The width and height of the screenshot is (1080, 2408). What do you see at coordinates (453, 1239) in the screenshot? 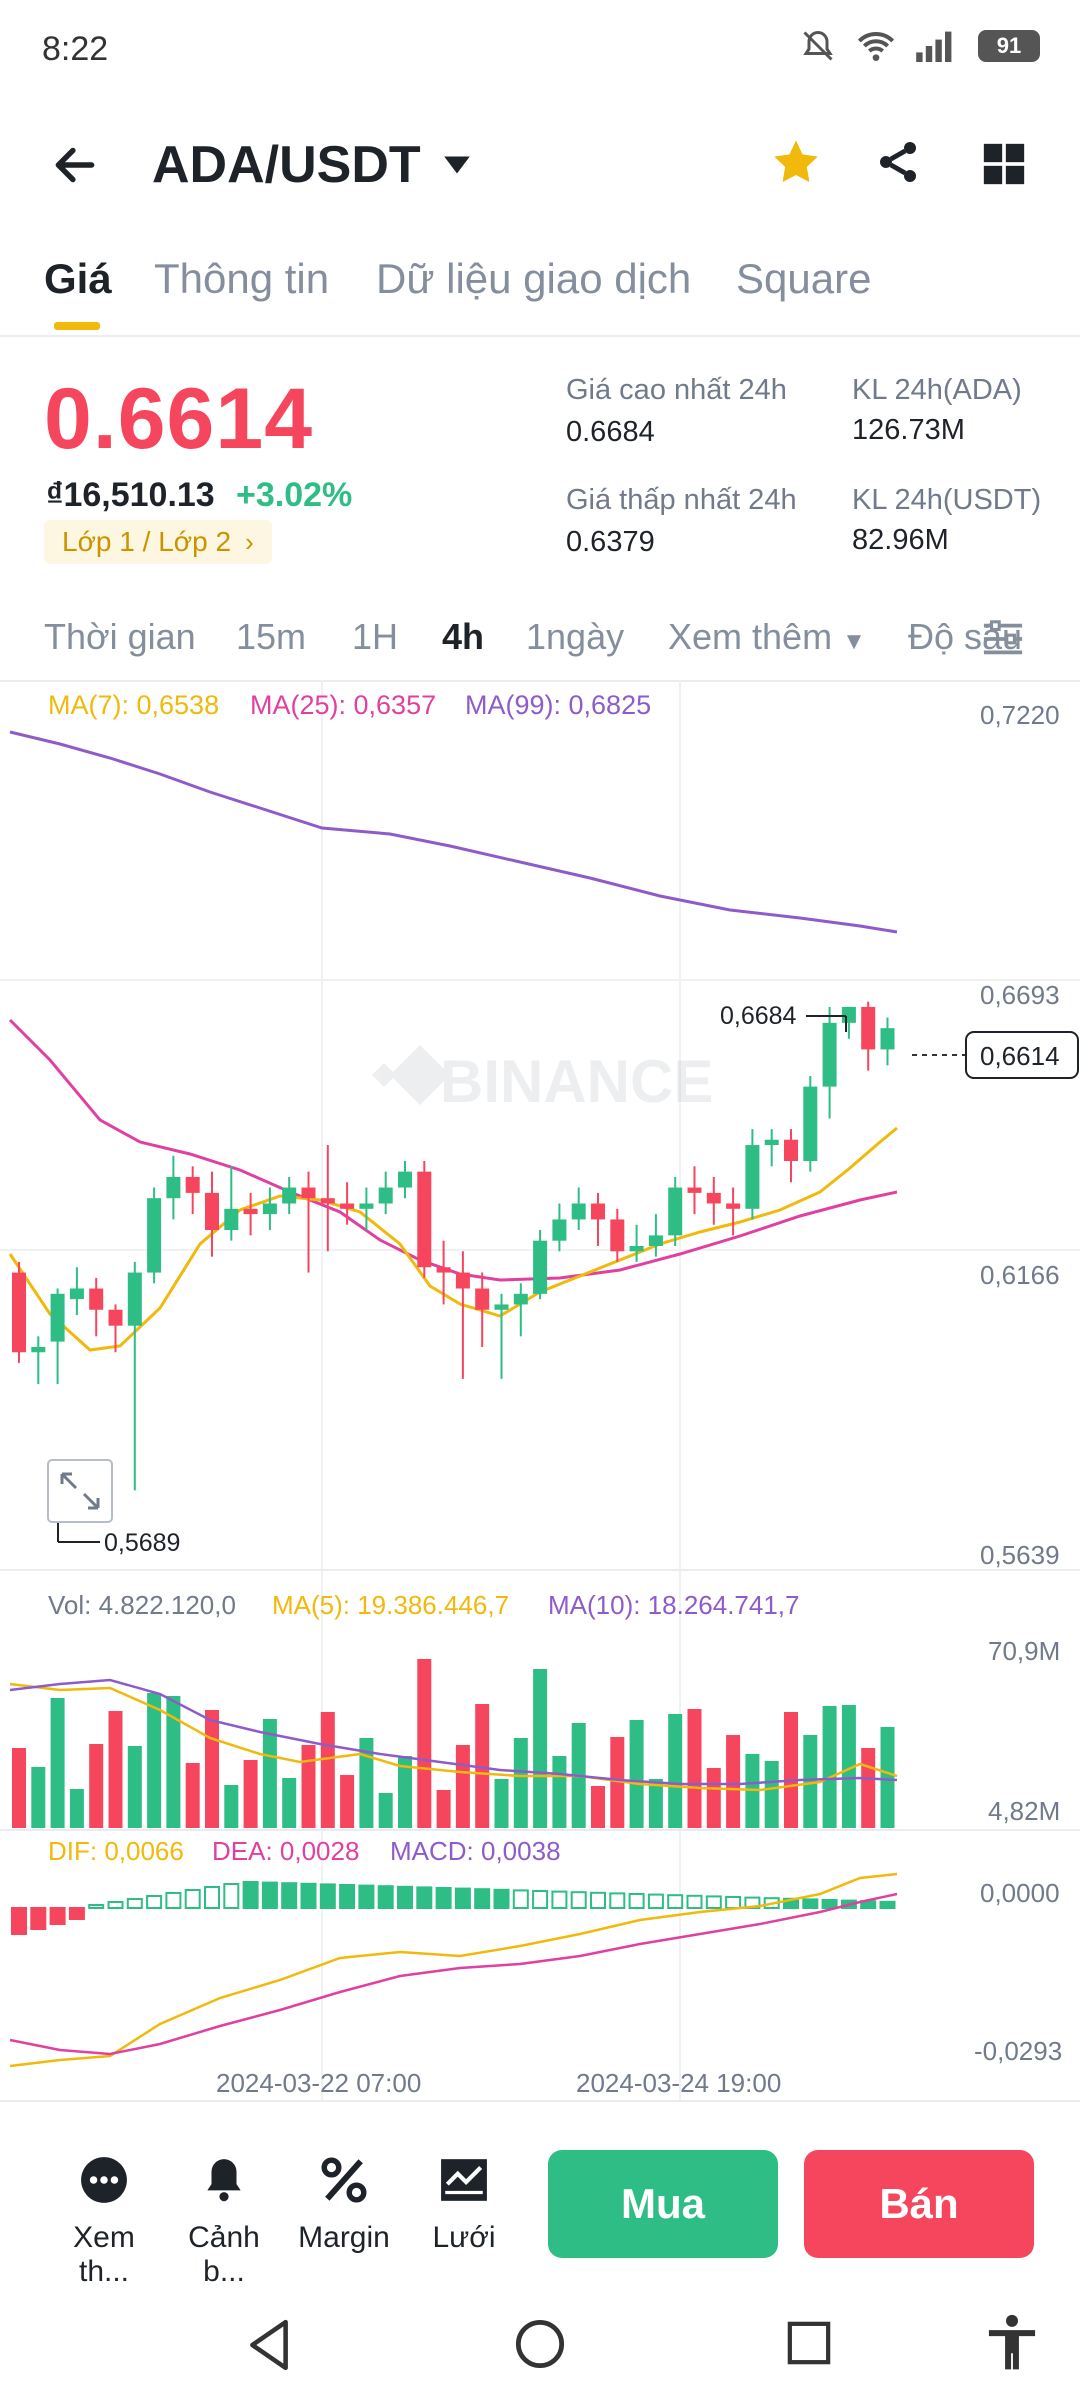
I see `ma7-line` at bounding box center [453, 1239].